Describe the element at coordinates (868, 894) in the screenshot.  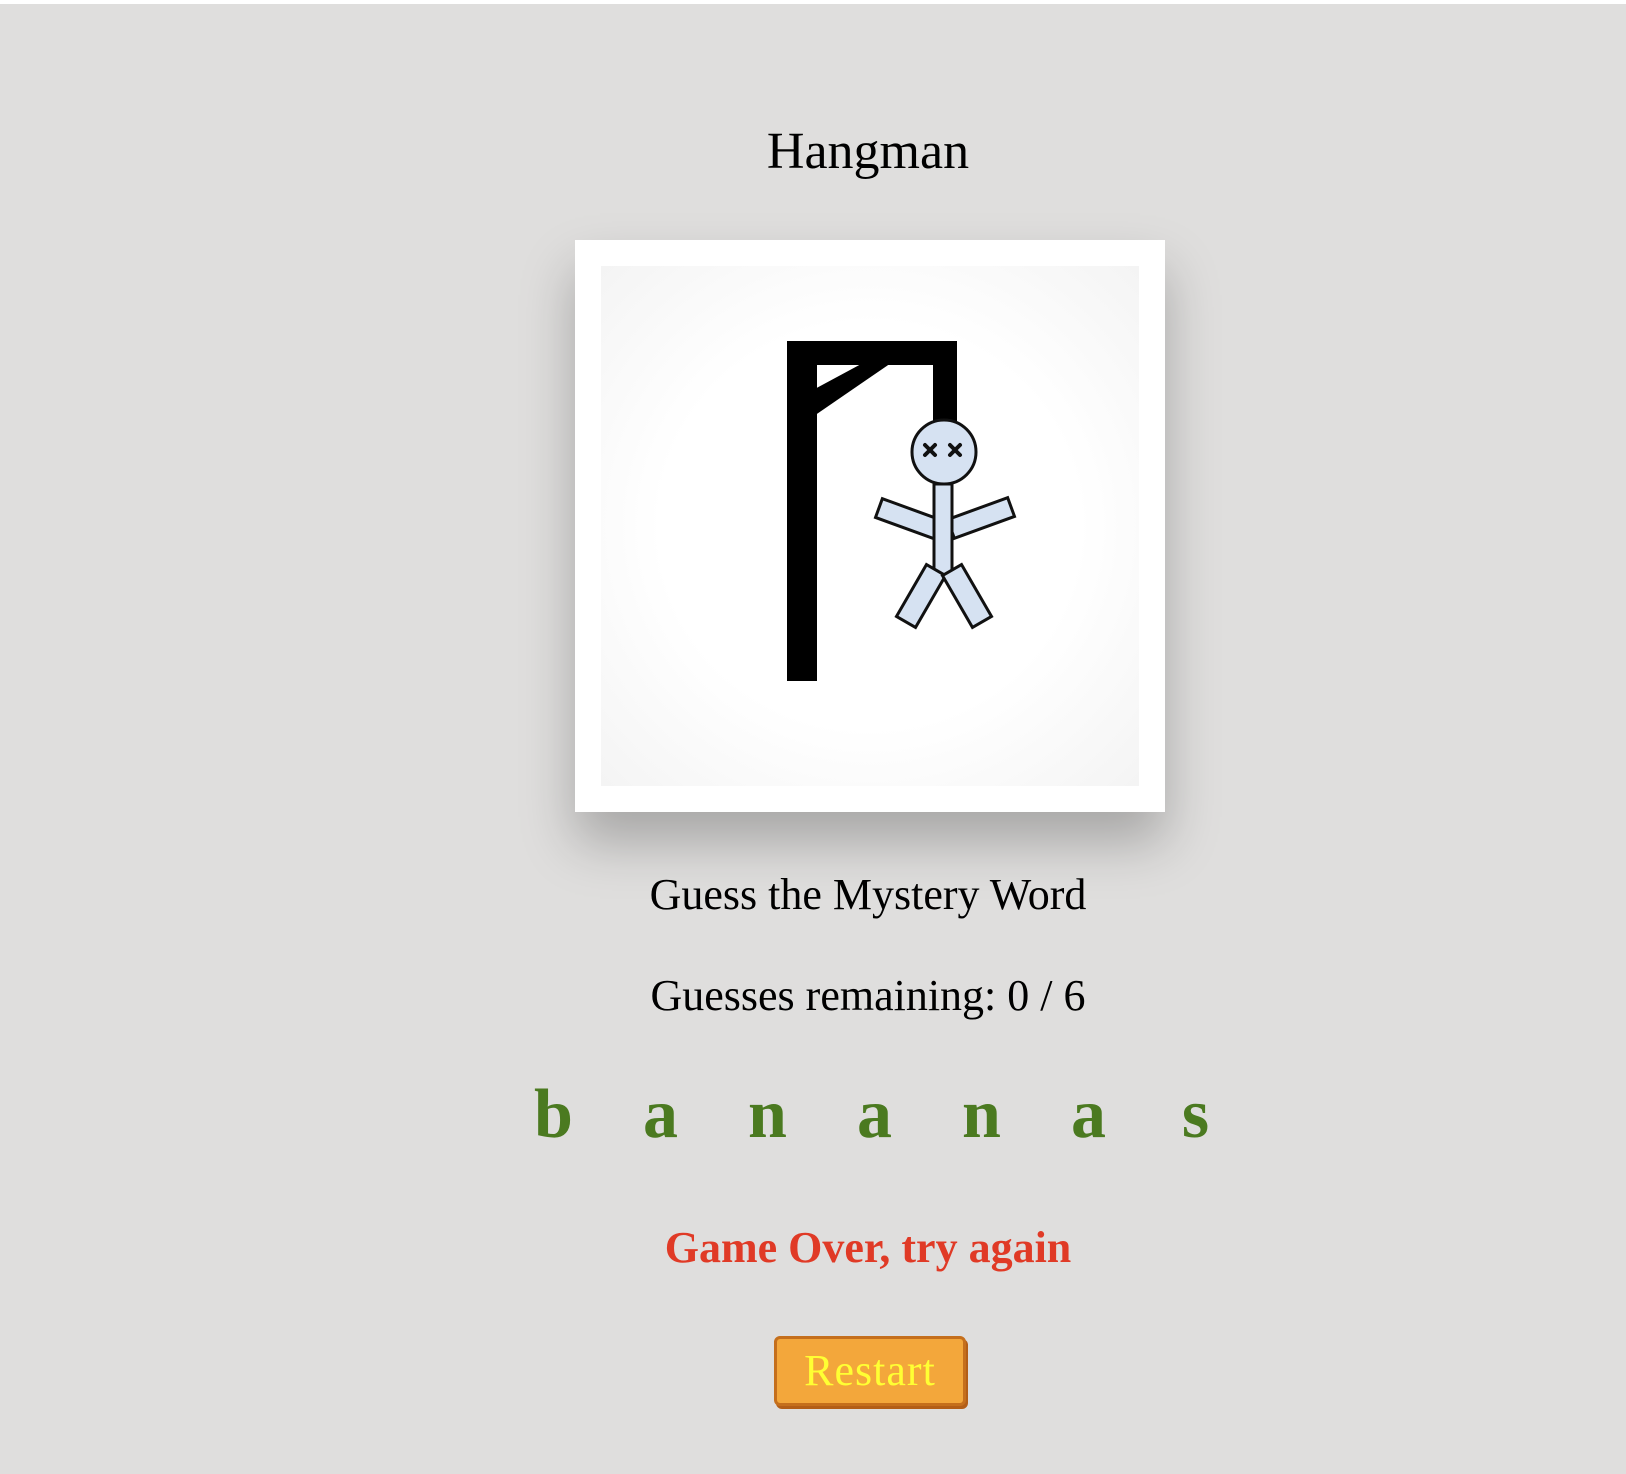
I see `game-prompt: Guess the Mystery Word` at that location.